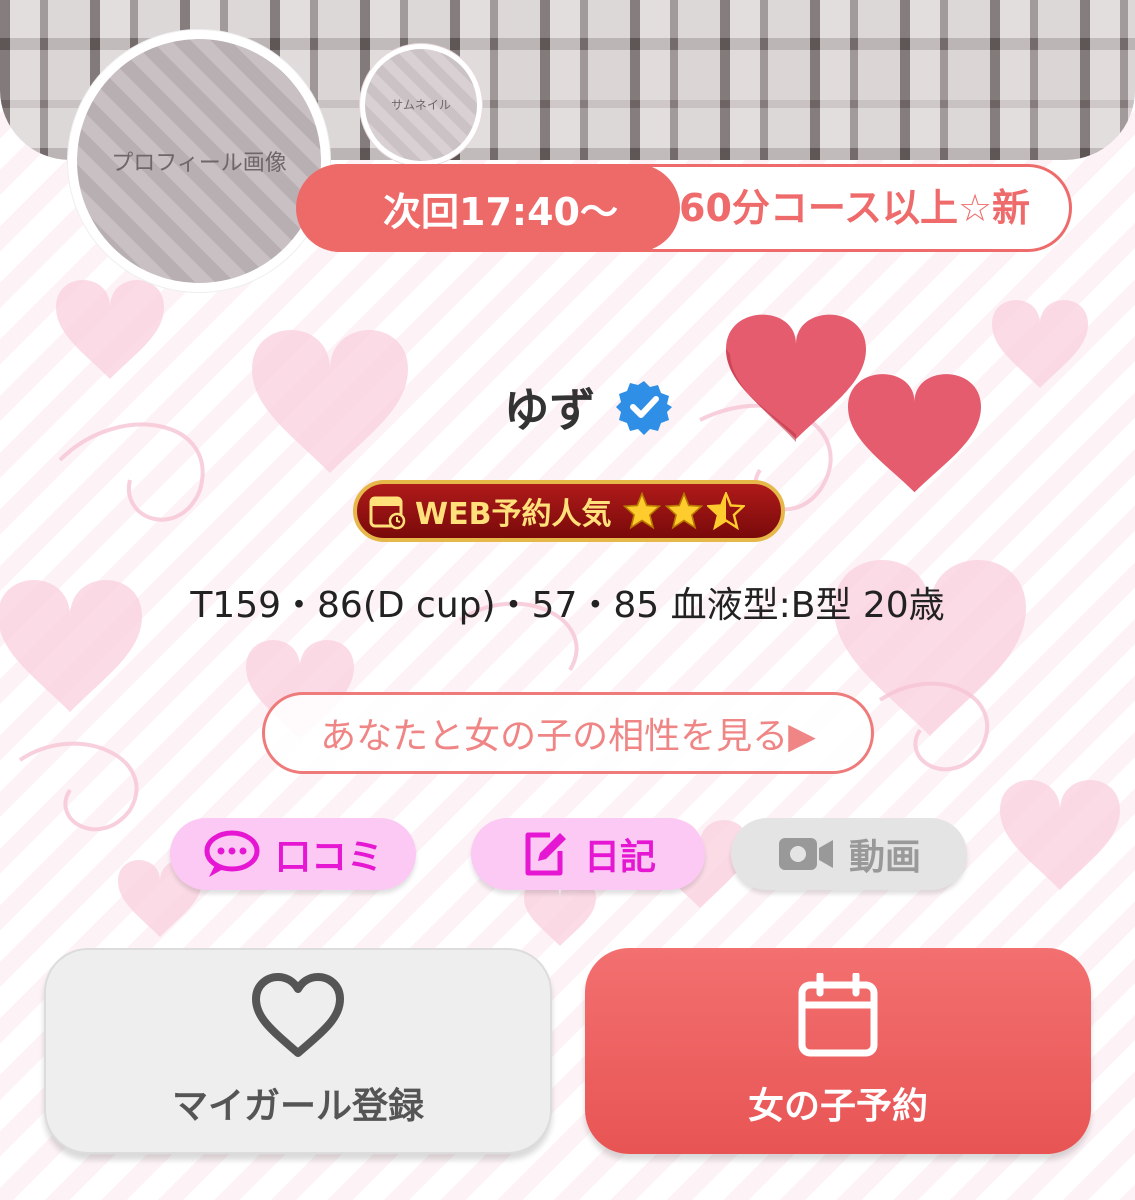  I want to click on name-row: ゆず, so click(567, 407).